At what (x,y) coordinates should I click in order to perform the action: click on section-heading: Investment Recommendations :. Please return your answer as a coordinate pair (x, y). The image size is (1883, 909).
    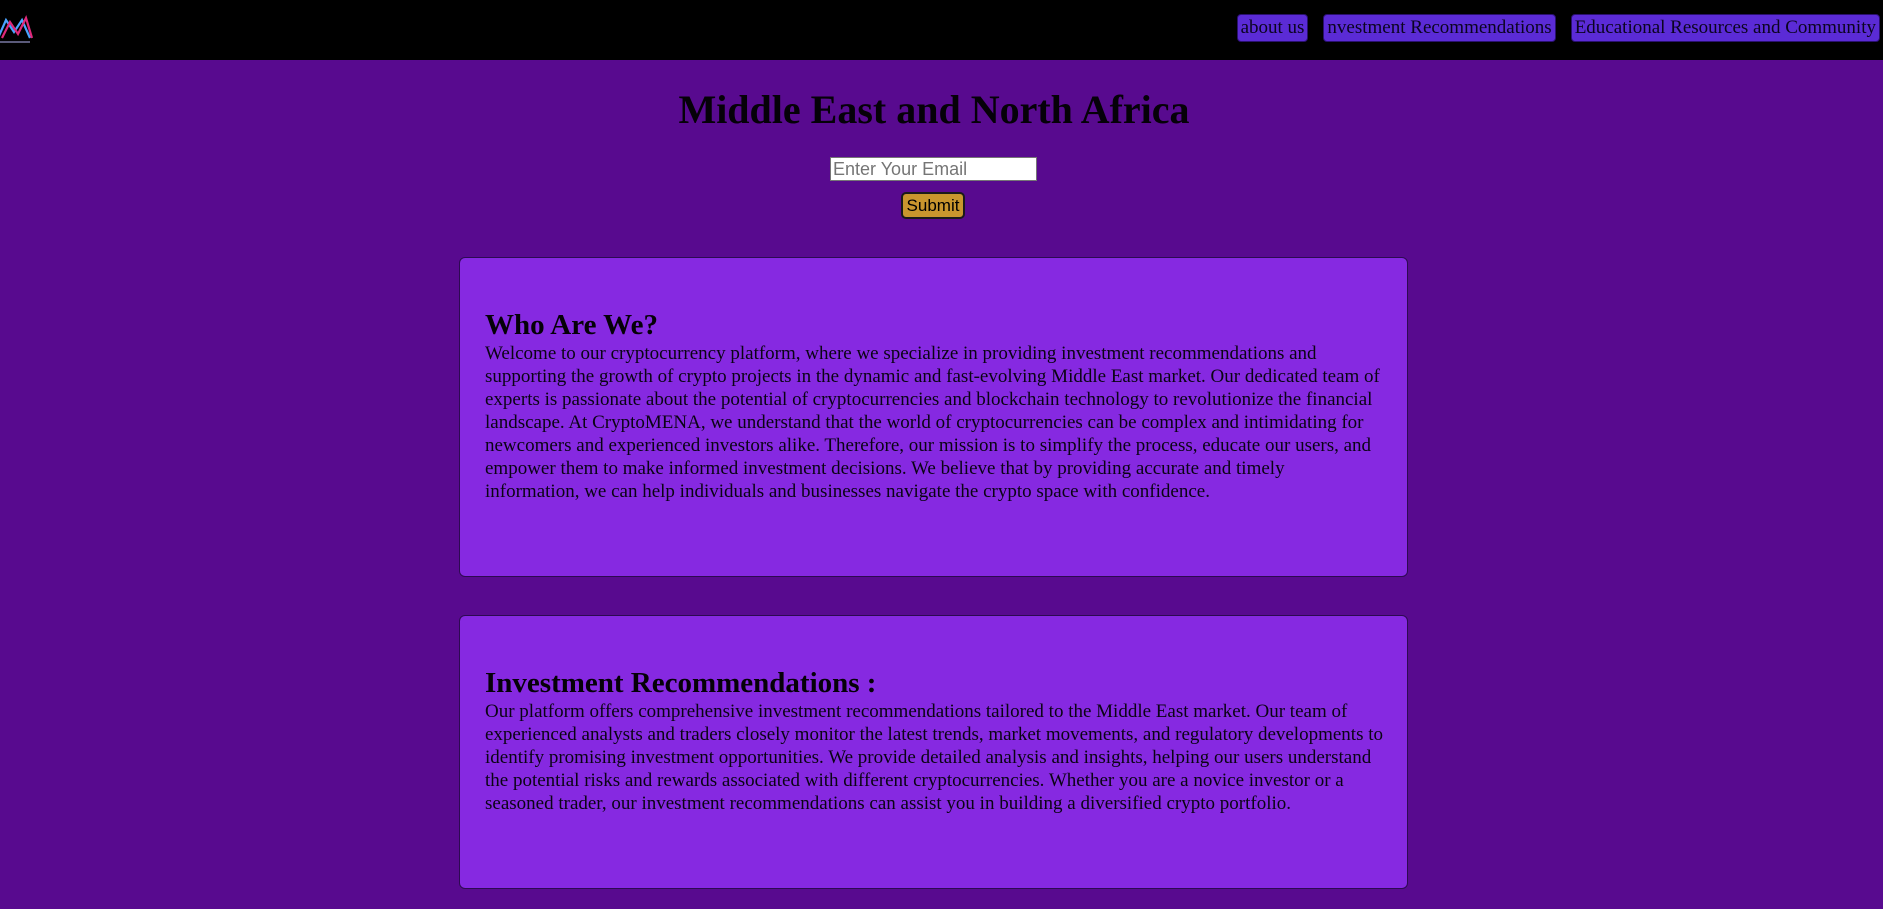
    Looking at the image, I should click on (681, 683).